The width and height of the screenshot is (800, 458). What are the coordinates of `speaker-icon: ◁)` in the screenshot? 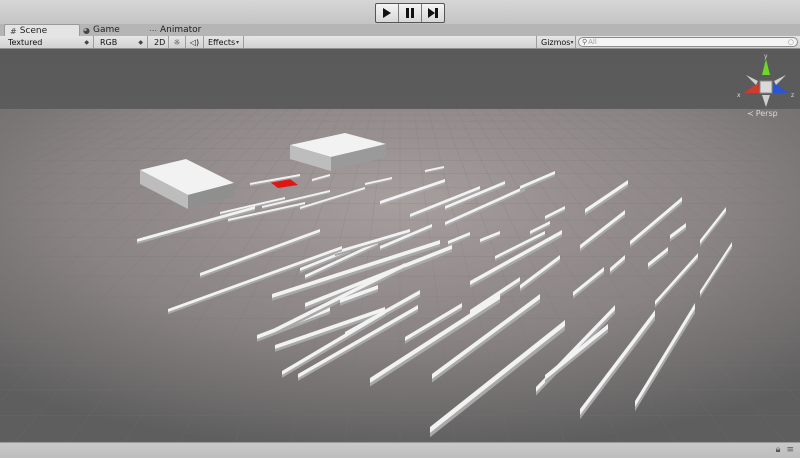 It's located at (194, 42).